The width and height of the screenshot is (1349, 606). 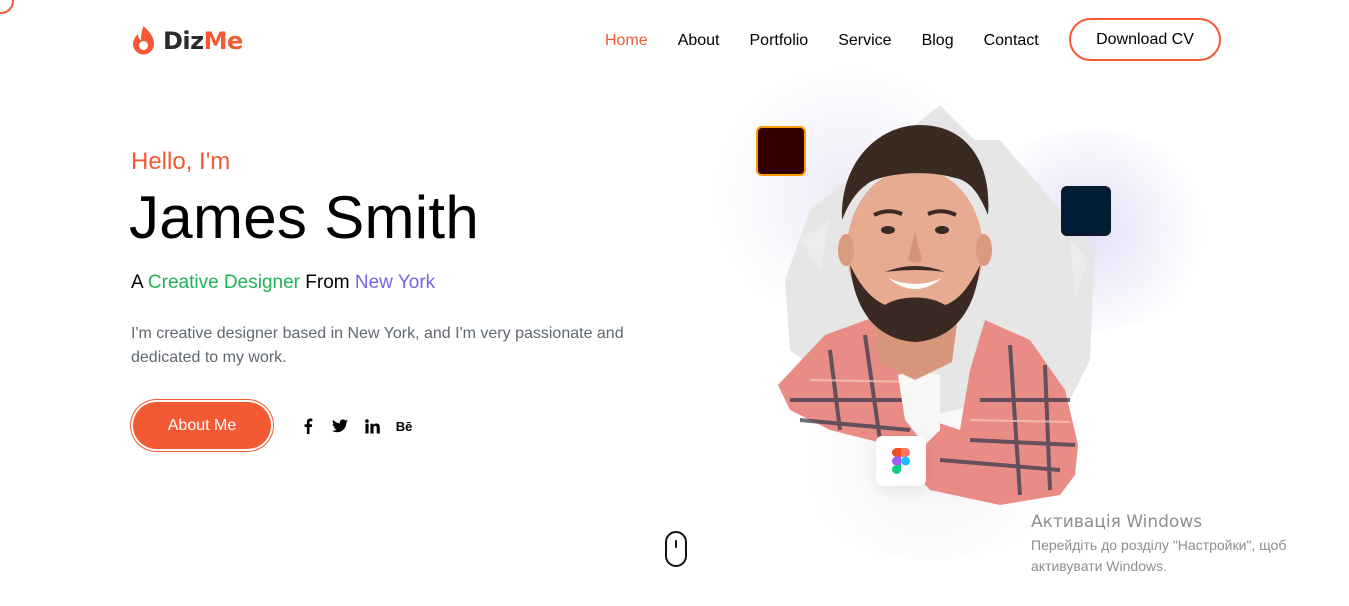 What do you see at coordinates (781, 151) in the screenshot?
I see `illustrator-badge-icon: Ai` at bounding box center [781, 151].